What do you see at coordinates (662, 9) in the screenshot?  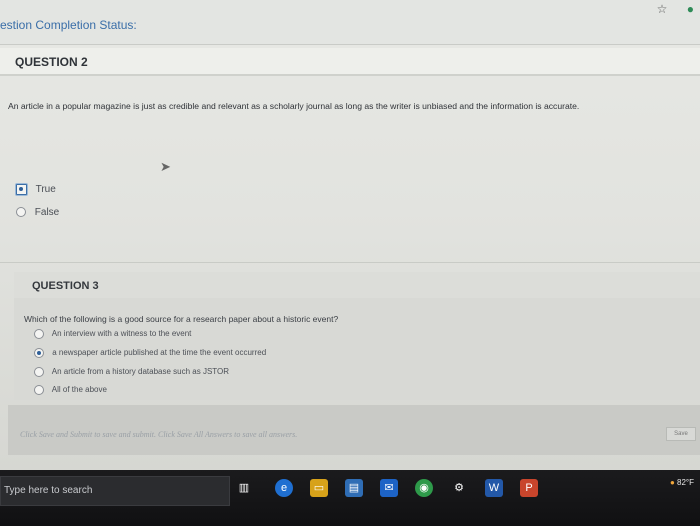 I see `favorites-icon: ☆` at bounding box center [662, 9].